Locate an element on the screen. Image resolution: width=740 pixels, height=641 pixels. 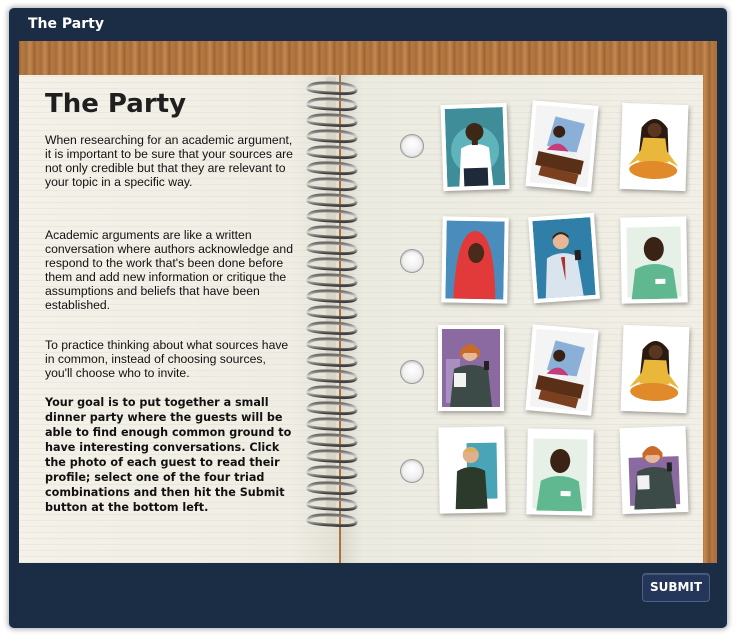
guest-photo-woman-red-hijab is located at coordinates (475, 260).